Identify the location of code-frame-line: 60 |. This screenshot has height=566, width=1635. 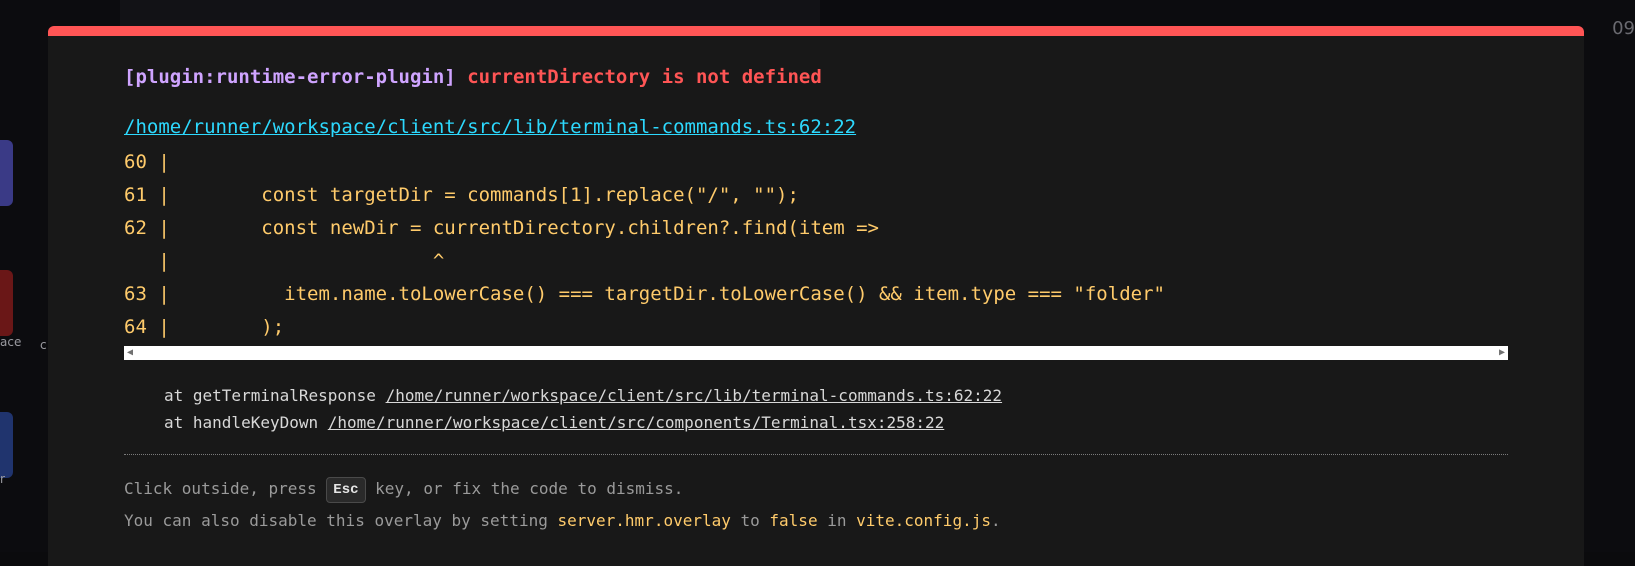
(147, 162).